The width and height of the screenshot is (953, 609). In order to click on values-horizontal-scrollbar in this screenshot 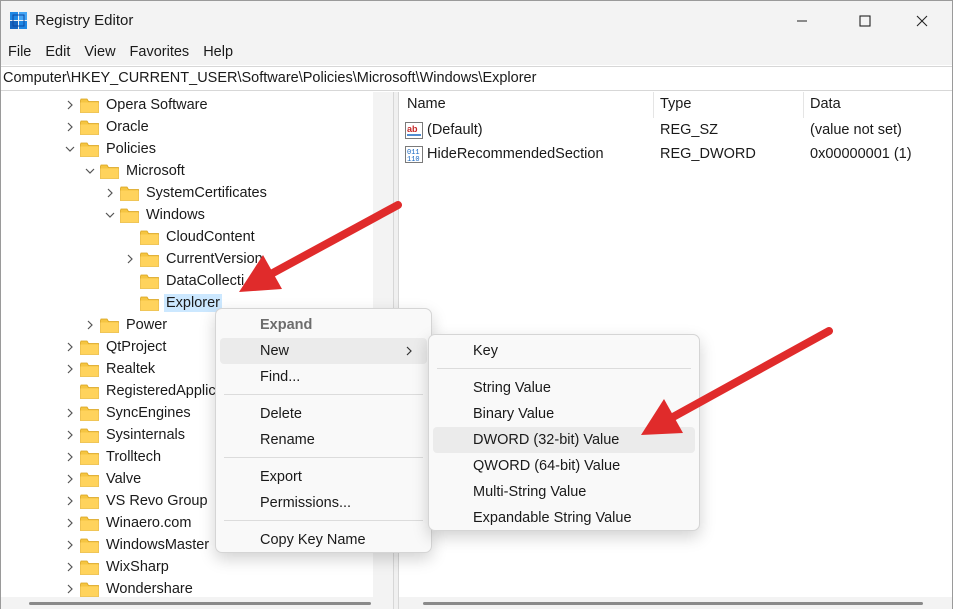, I will do `click(675, 603)`.